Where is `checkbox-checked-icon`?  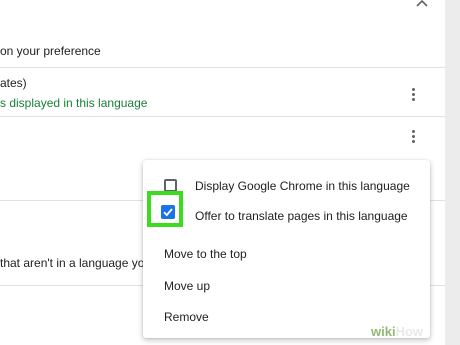 checkbox-checked-icon is located at coordinates (168, 212).